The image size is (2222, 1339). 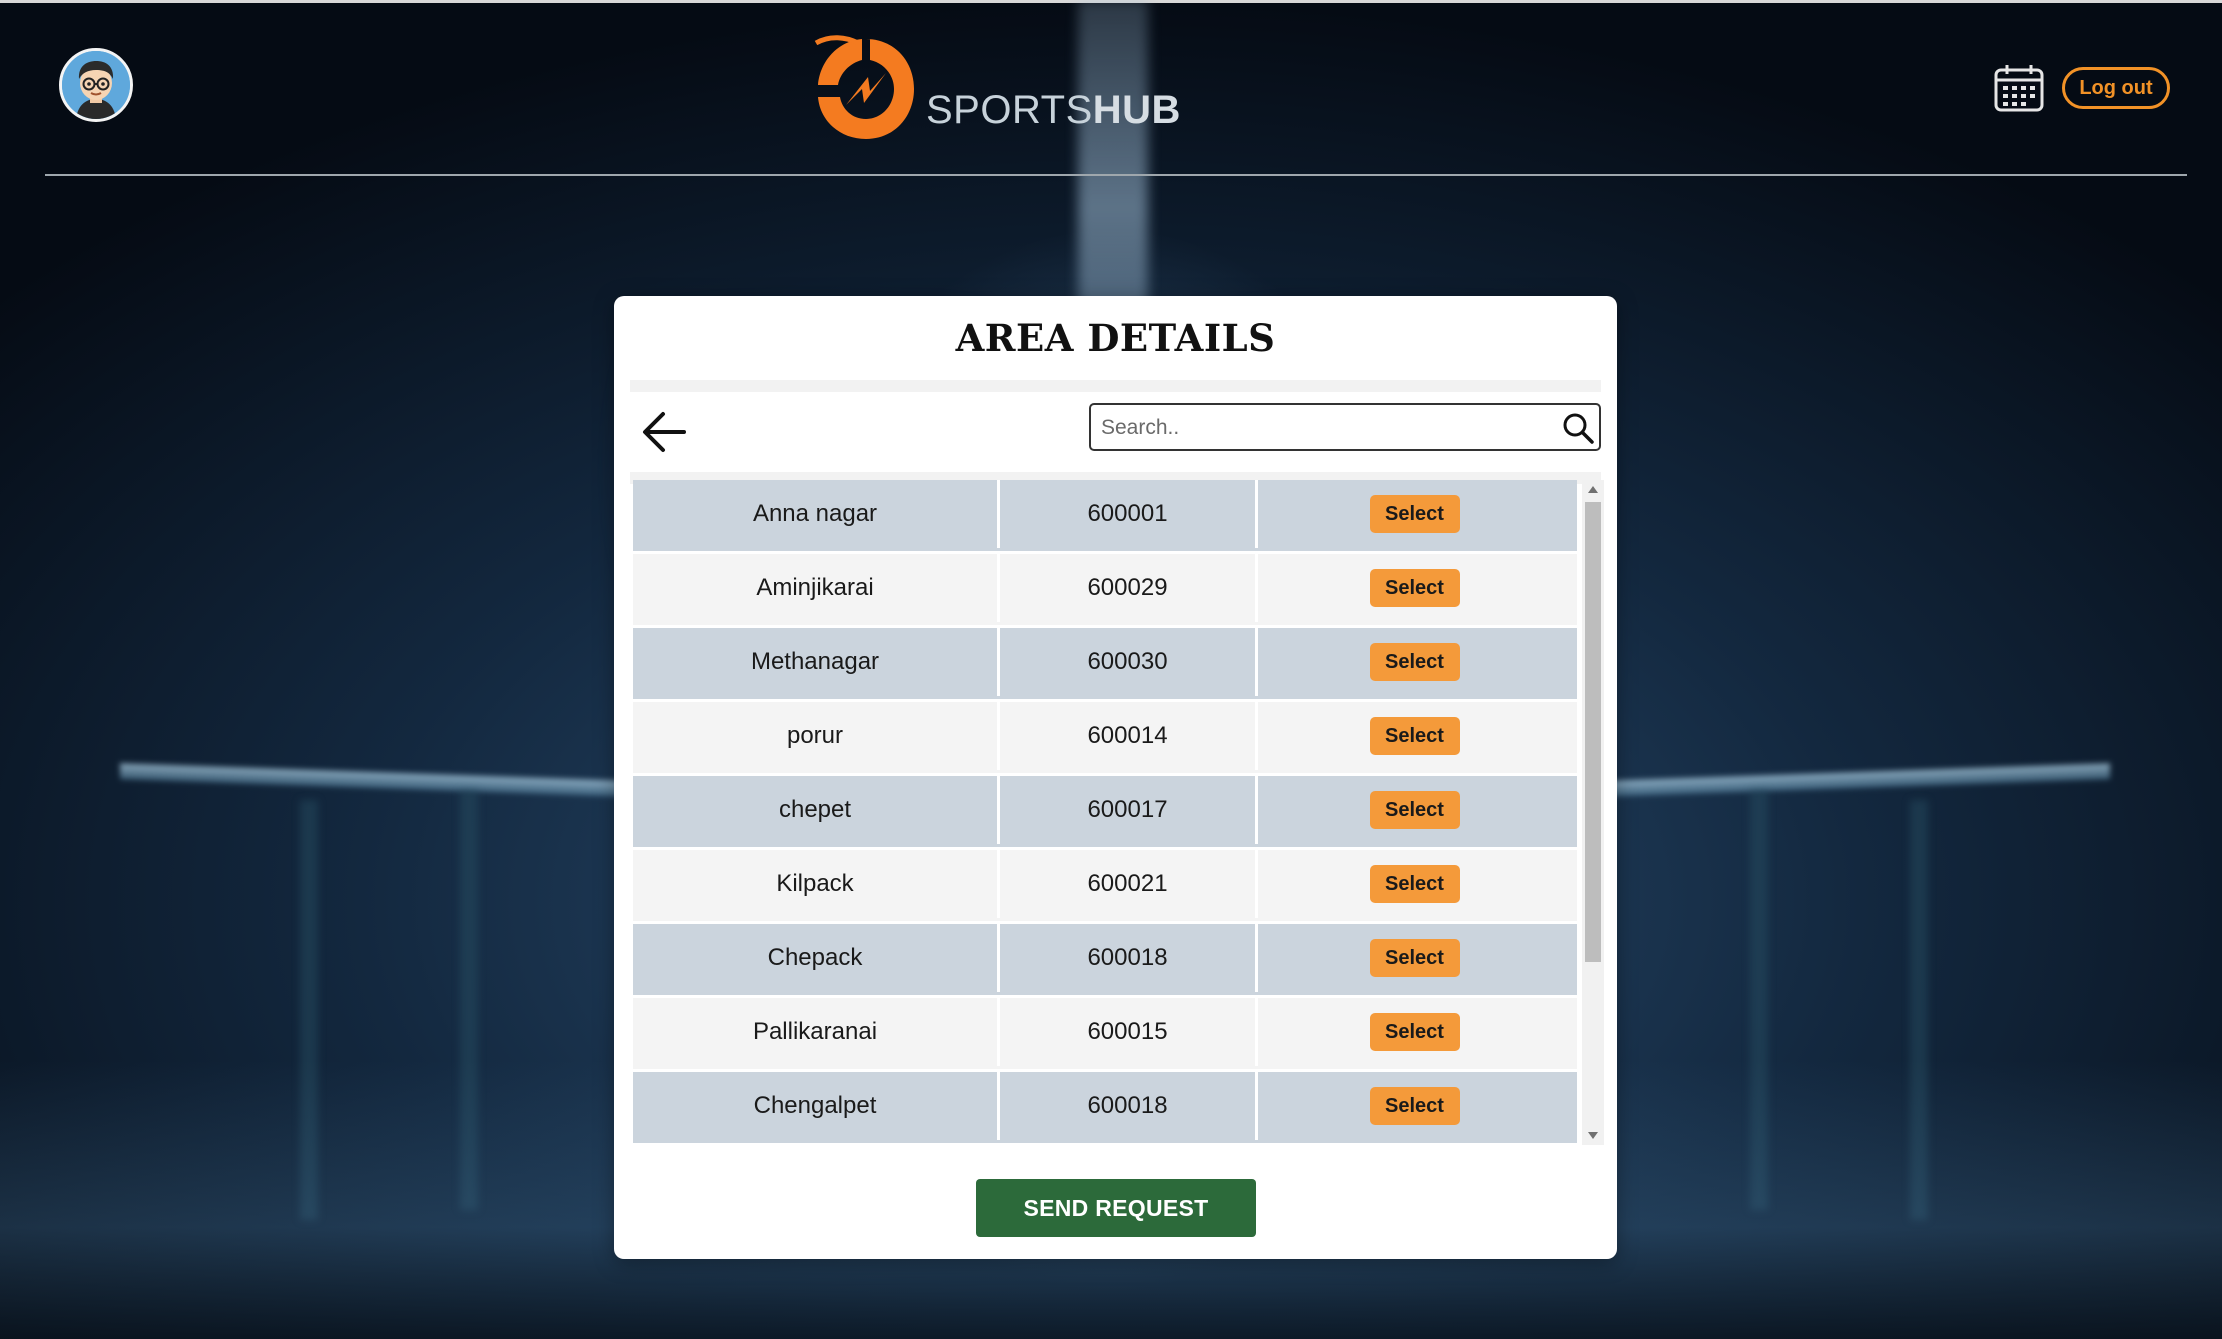 What do you see at coordinates (1129, 662) in the screenshot?
I see `pincode-cell: 600030` at bounding box center [1129, 662].